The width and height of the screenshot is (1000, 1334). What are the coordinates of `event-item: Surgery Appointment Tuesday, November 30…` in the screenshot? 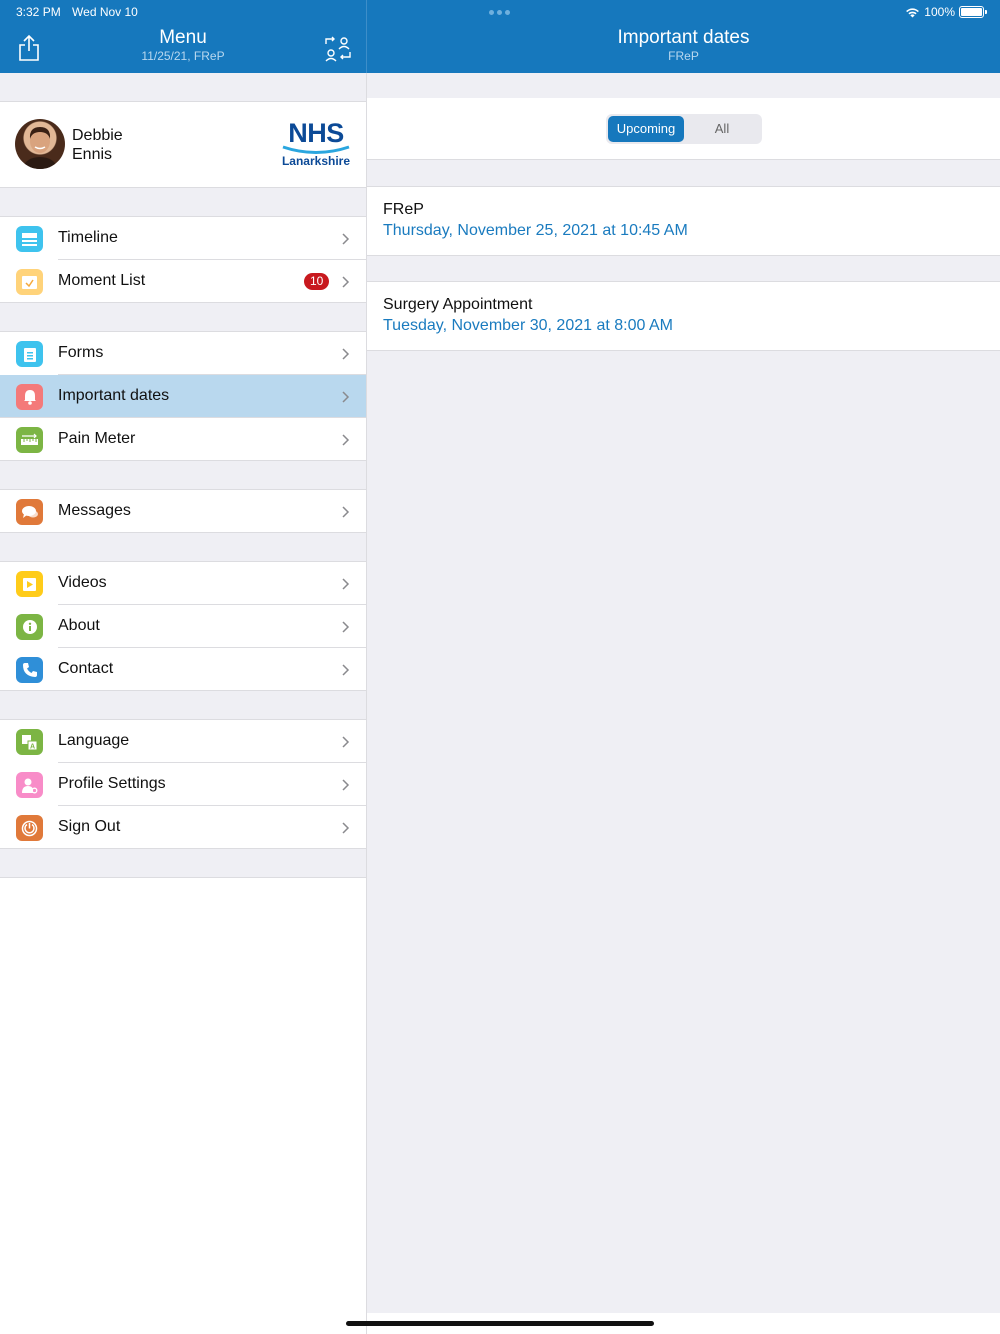 It's located at (683, 316).